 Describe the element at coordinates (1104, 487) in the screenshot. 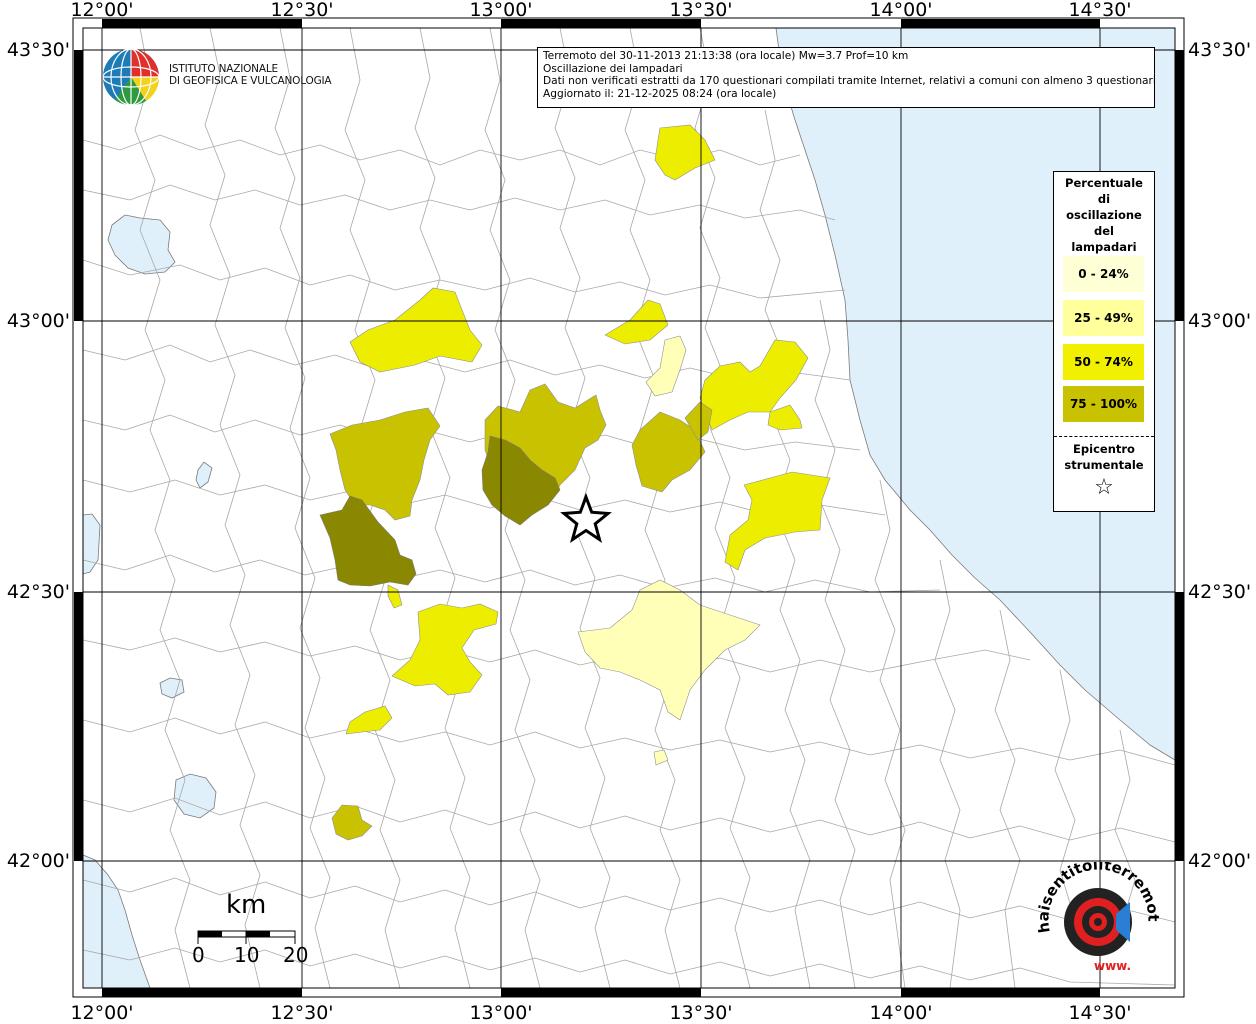

I see `legend-epicenter-star-icon: ☆` at that location.